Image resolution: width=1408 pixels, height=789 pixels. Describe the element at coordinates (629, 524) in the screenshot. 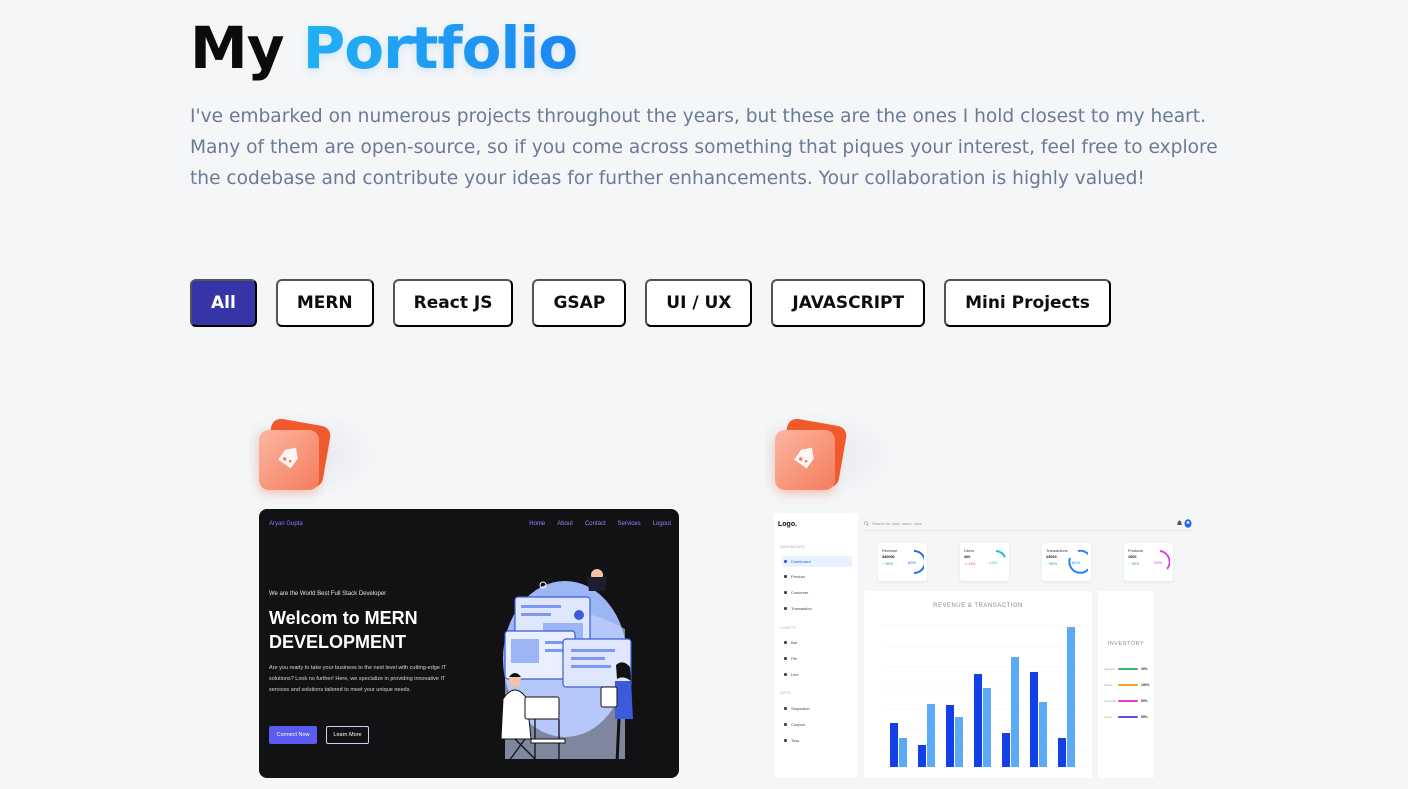

I see `preview-nav-services: Services` at that location.